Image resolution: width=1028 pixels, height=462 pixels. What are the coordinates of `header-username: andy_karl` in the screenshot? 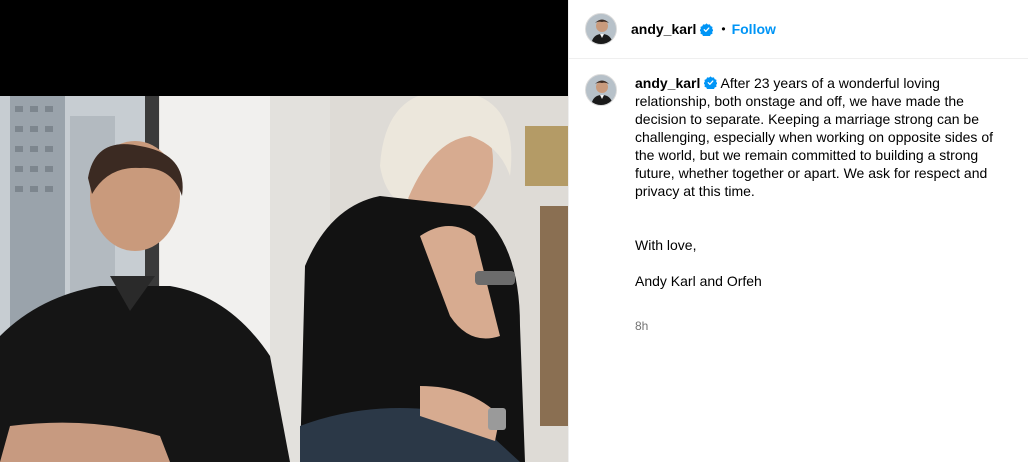 It's located at (663, 29).